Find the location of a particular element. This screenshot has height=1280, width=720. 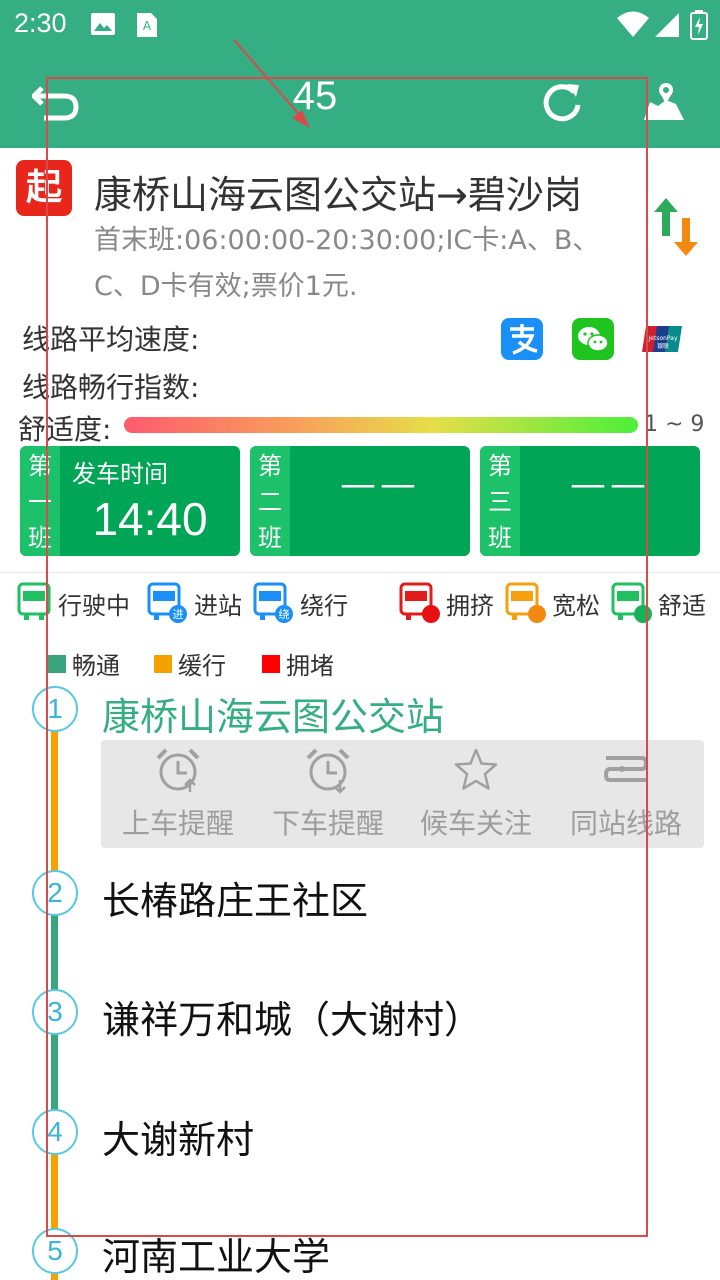

shift-index: 第 三 班 is located at coordinates (500, 501).